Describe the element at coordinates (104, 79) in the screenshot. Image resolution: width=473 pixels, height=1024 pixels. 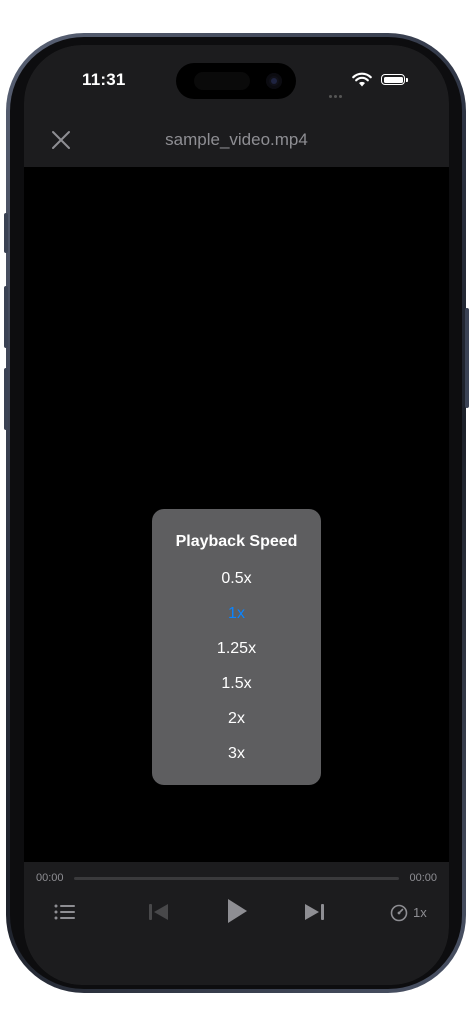
I see `status-time: 11:31` at that location.